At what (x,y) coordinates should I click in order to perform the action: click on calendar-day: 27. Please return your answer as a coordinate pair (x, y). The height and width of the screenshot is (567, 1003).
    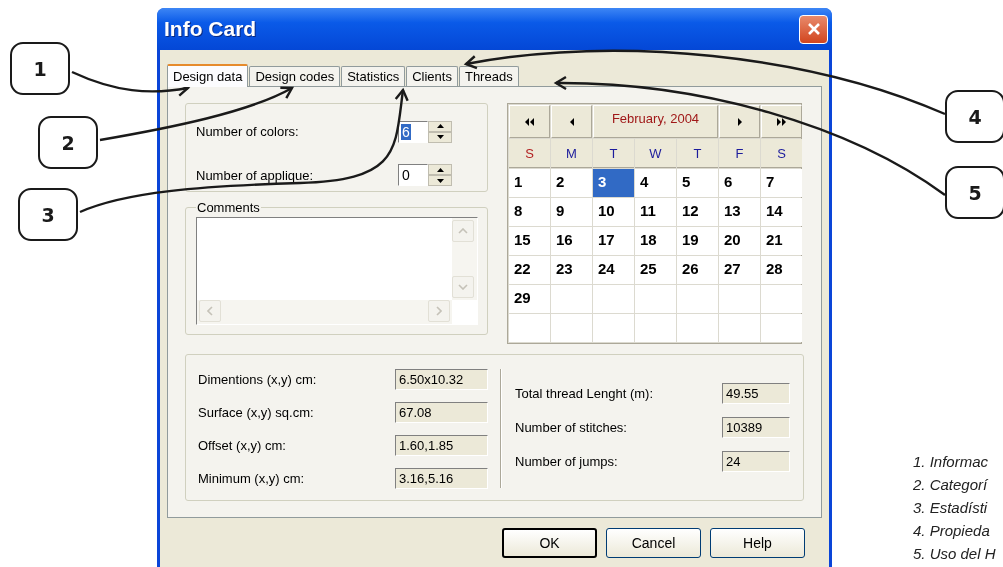
    Looking at the image, I should click on (739, 270).